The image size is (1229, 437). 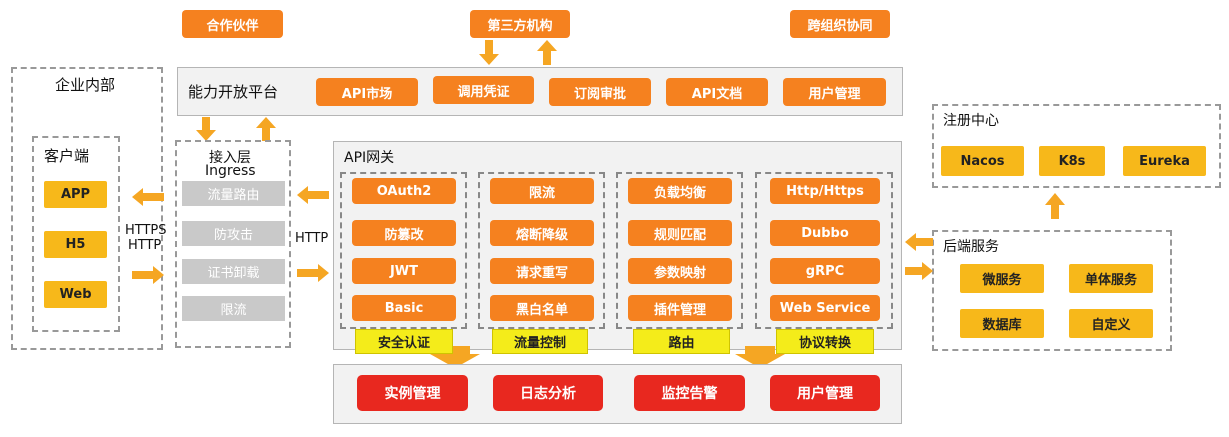 What do you see at coordinates (681, 341) in the screenshot?
I see `group-label: 路由` at bounding box center [681, 341].